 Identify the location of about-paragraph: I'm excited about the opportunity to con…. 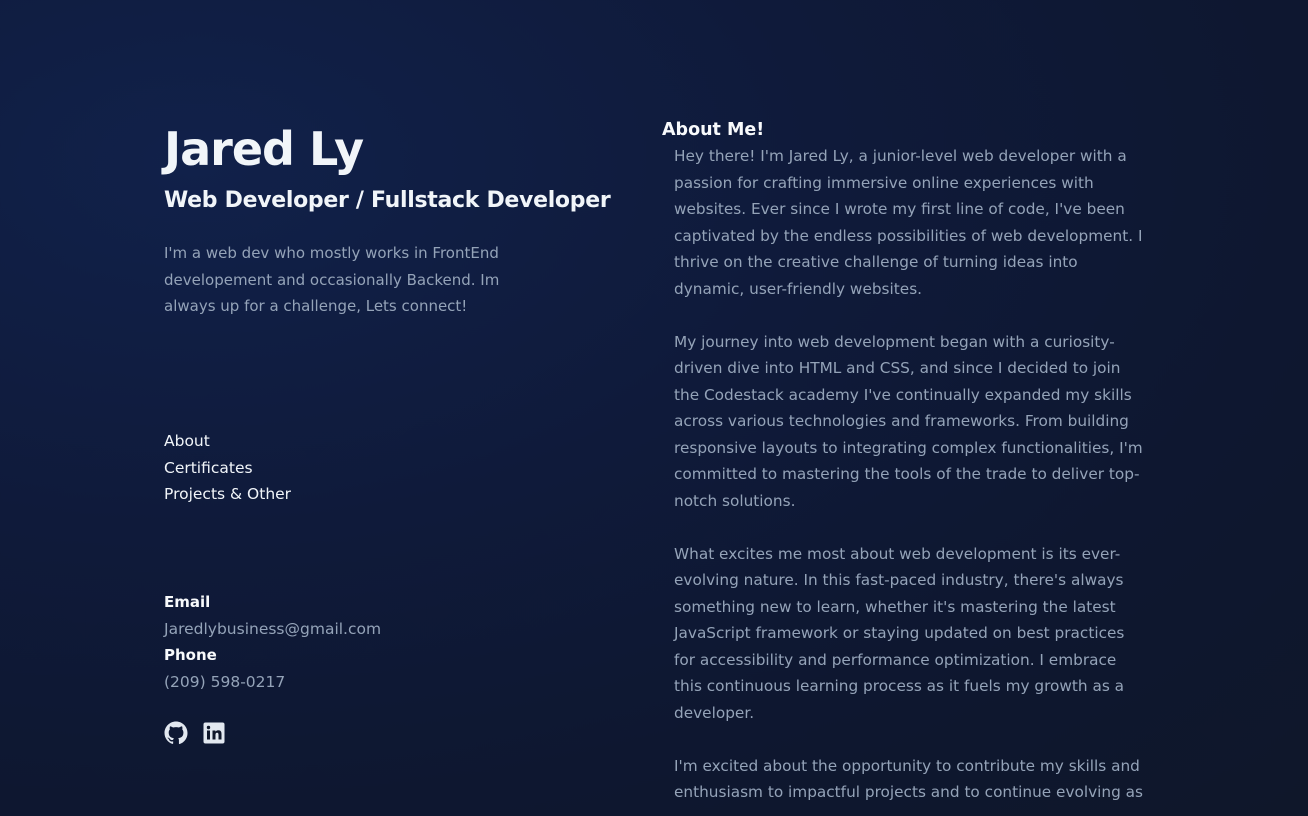
(909, 779).